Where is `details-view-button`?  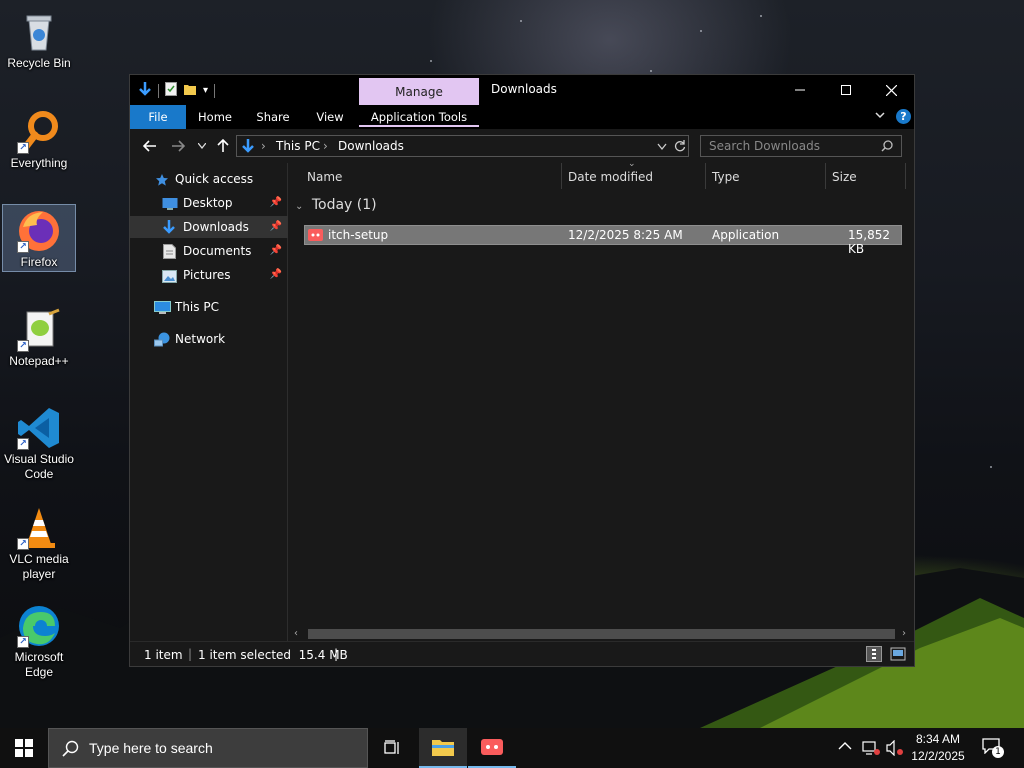 details-view-button is located at coordinates (874, 654).